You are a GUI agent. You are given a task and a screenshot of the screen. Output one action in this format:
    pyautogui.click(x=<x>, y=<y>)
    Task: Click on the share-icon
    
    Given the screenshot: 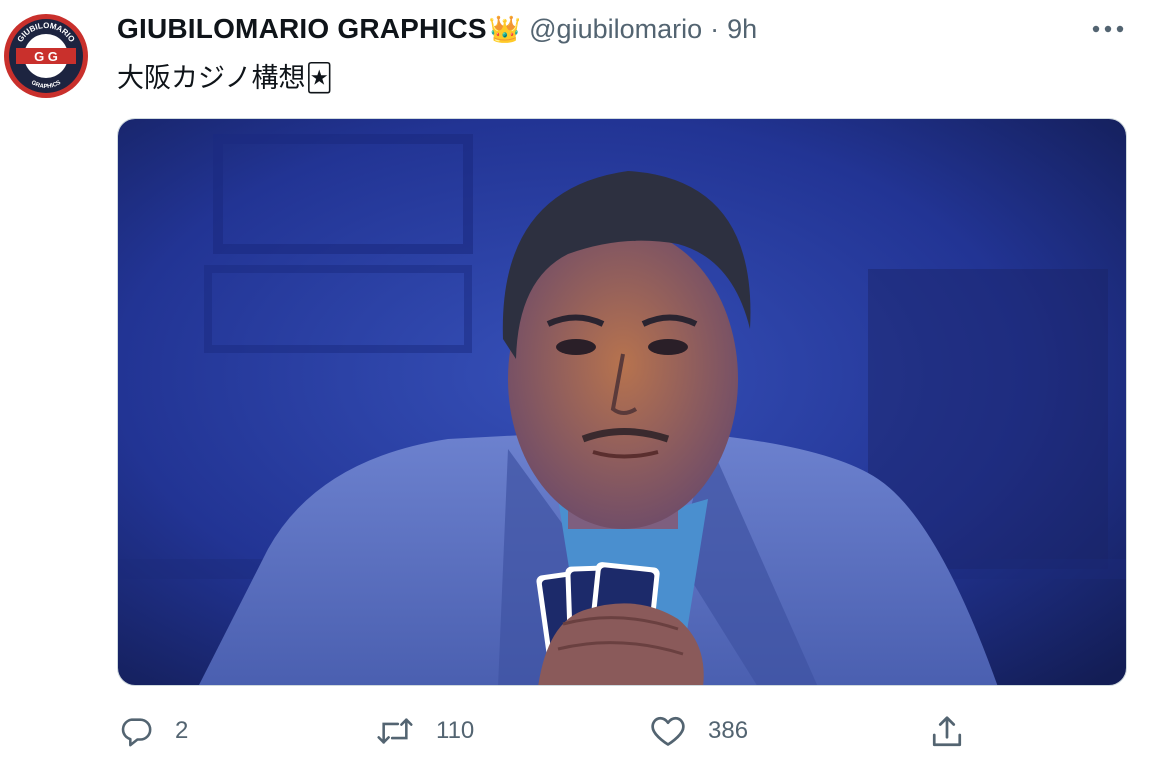 What is the action you would take?
    pyautogui.click(x=947, y=731)
    